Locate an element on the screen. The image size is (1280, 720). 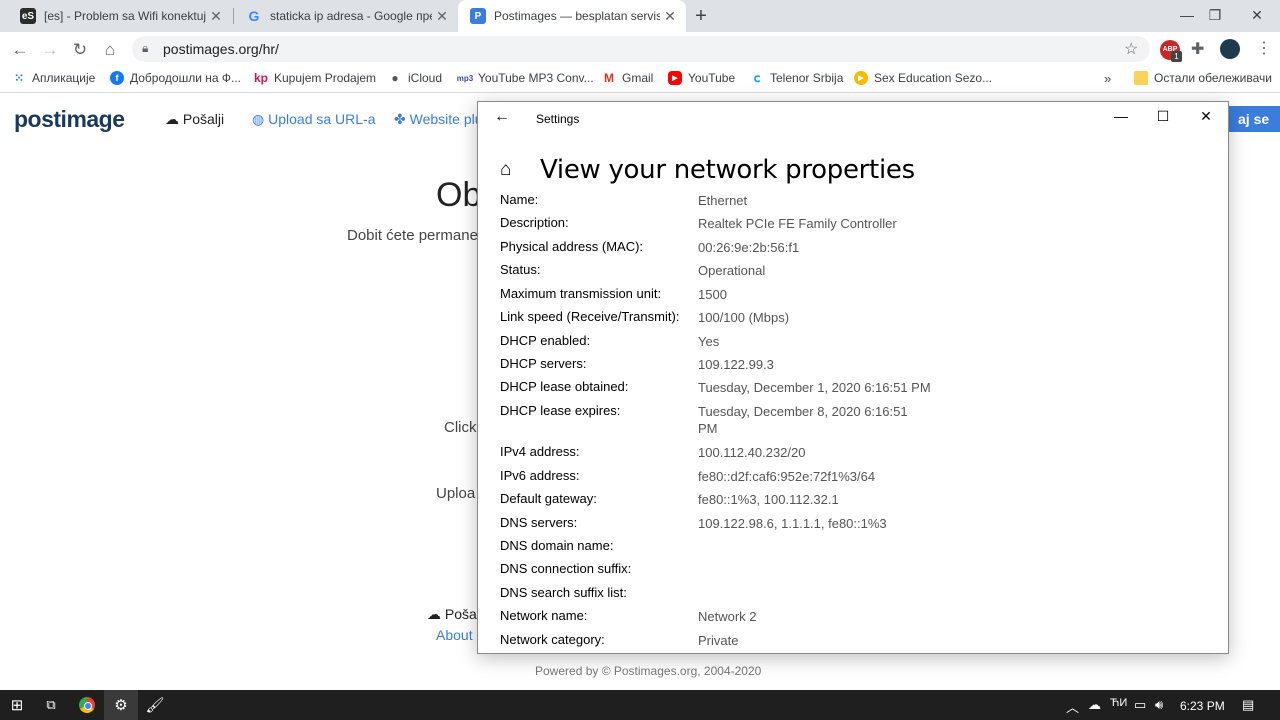
chrome-icon is located at coordinates (87, 705).